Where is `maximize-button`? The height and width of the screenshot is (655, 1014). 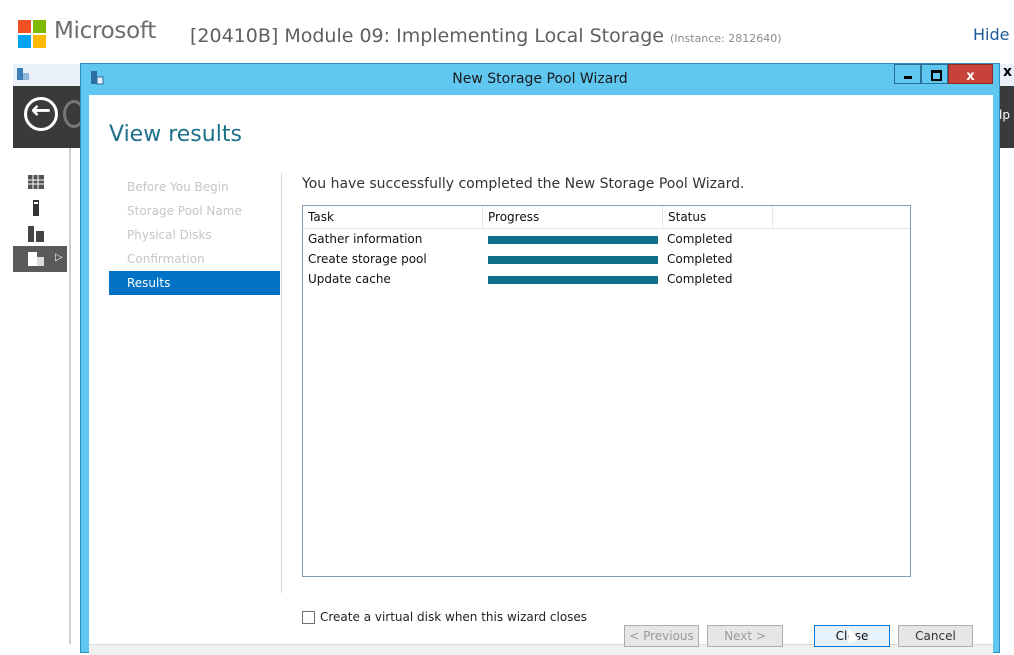 maximize-button is located at coordinates (934, 74).